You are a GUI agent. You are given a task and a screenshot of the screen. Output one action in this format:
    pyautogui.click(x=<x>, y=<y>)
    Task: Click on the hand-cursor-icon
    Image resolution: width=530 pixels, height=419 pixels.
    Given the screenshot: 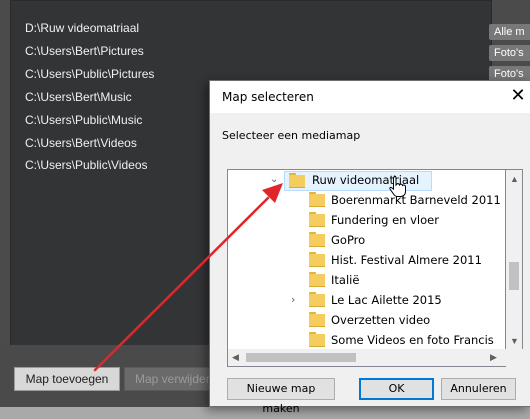 What is the action you would take?
    pyautogui.click(x=397, y=186)
    